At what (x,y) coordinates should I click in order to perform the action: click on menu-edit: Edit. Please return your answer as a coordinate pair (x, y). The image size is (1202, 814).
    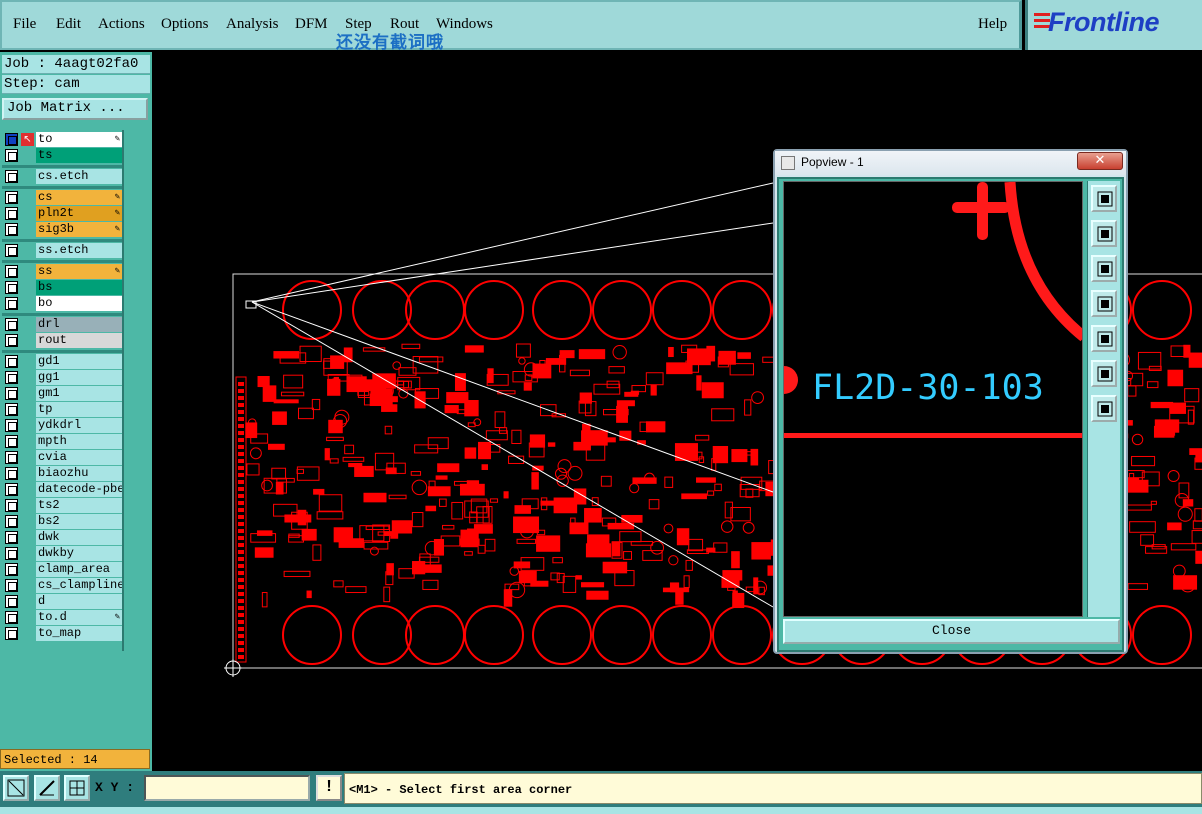
    Looking at the image, I should click on (68, 24).